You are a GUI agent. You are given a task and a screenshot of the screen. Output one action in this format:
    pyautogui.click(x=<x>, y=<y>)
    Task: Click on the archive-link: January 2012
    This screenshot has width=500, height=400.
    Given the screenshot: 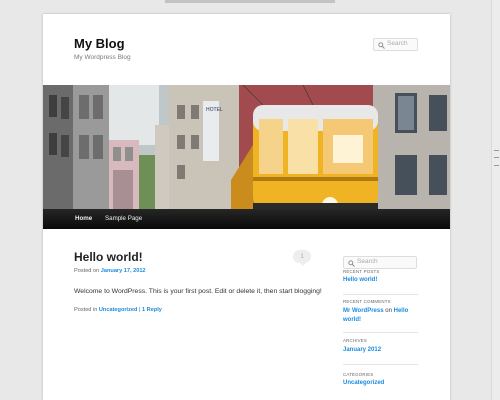 What is the action you would take?
    pyautogui.click(x=362, y=350)
    